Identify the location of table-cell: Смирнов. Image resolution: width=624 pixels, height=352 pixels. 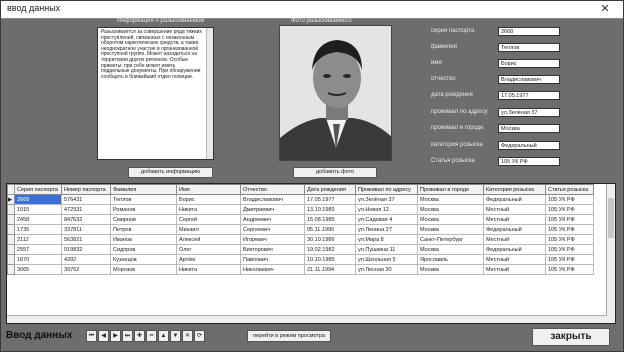
(143, 219).